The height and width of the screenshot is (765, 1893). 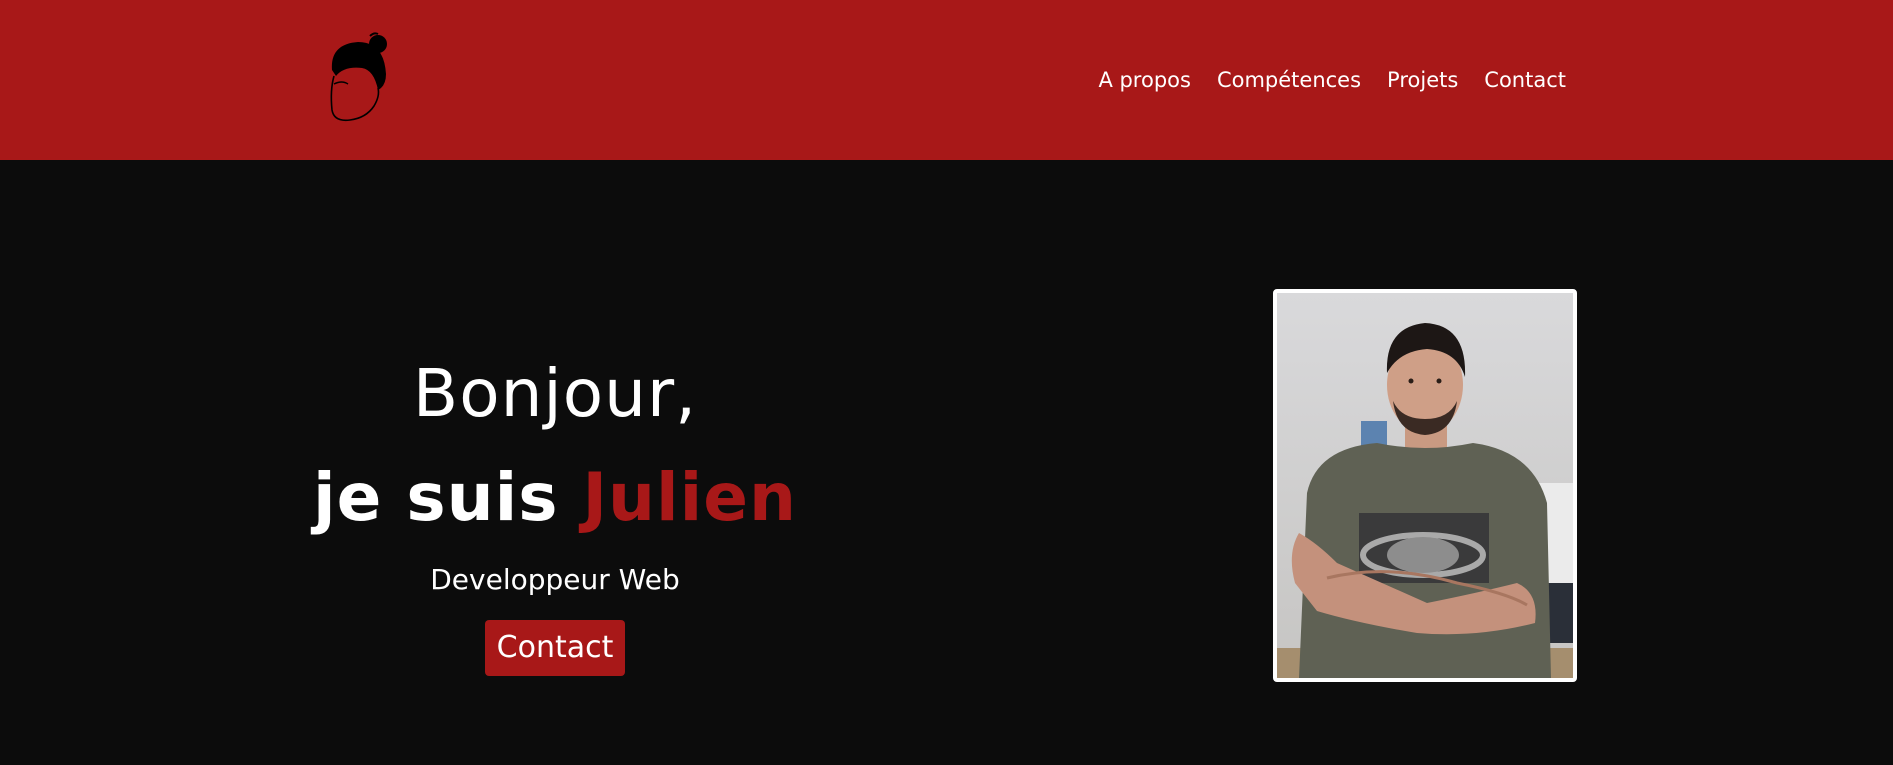 What do you see at coordinates (1289, 80) in the screenshot?
I see `nav-item-competences: Compétences` at bounding box center [1289, 80].